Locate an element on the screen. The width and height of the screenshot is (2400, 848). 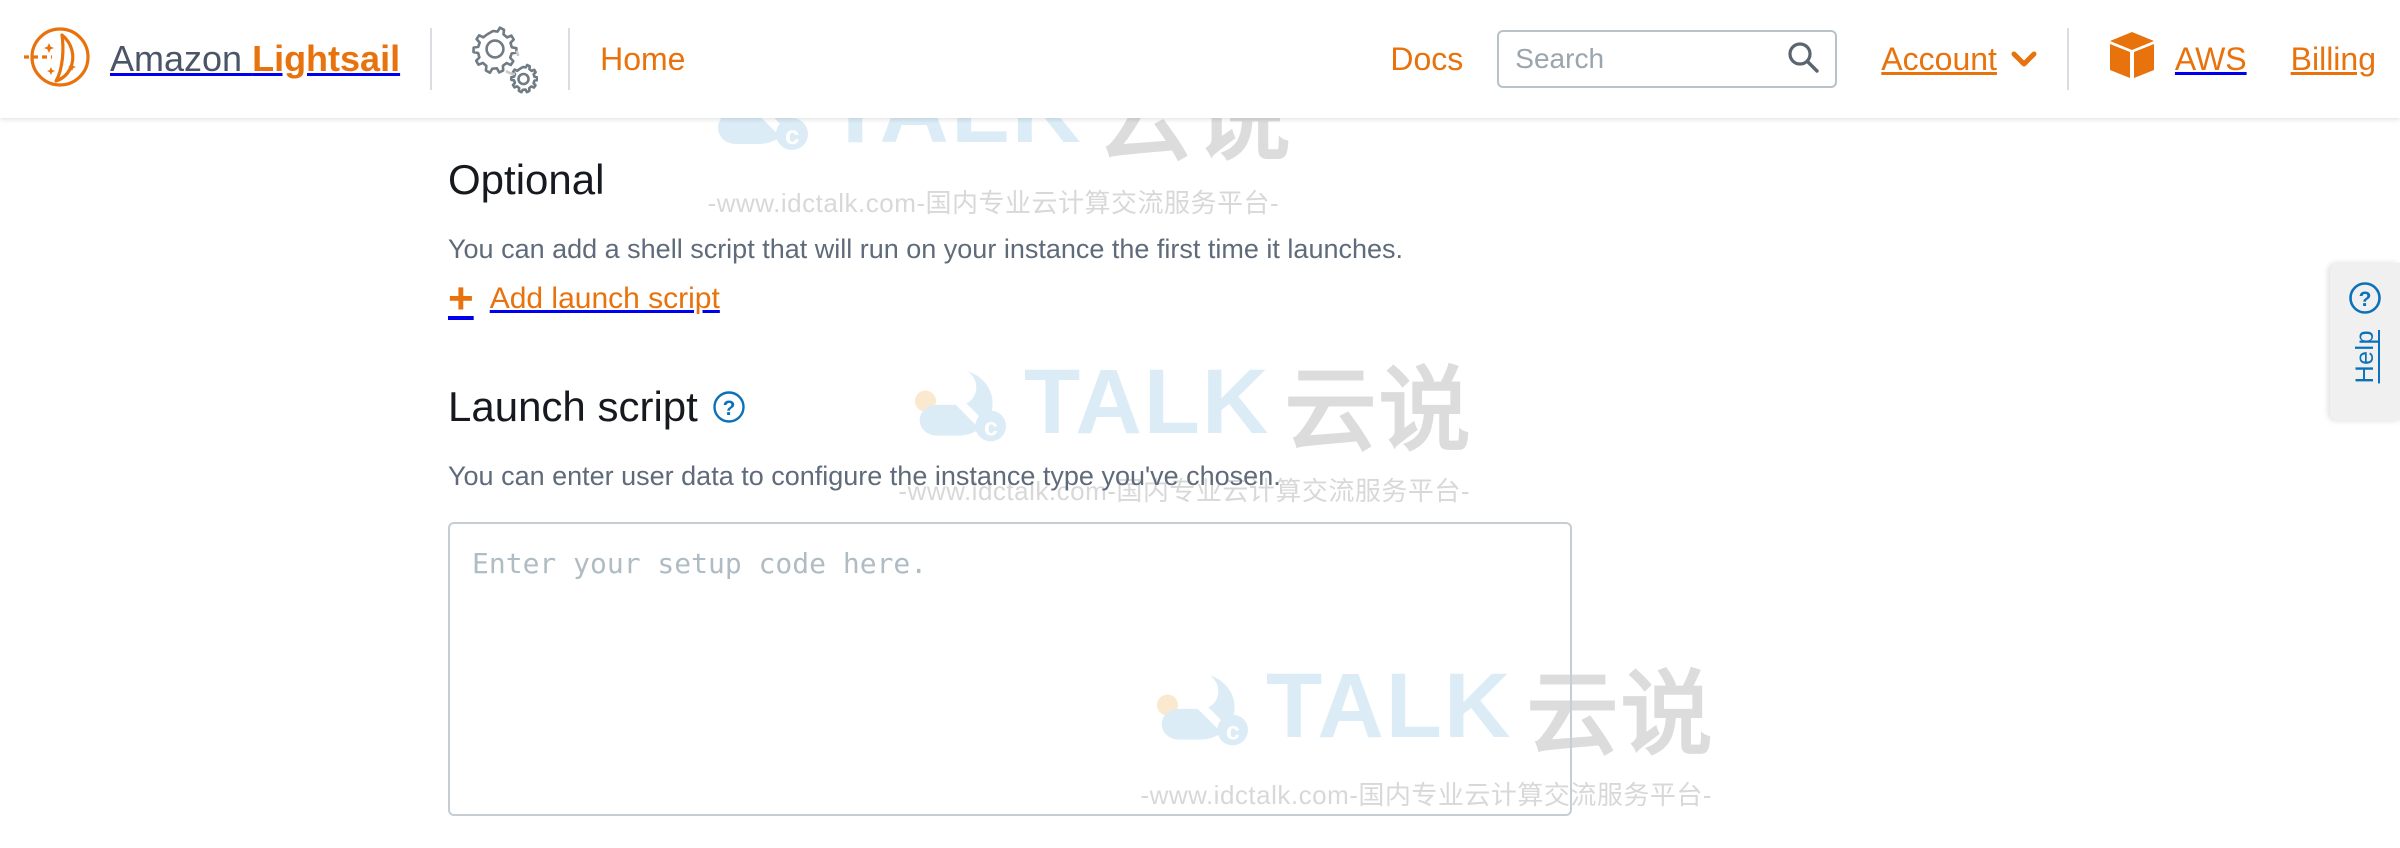
help-tab: ? Help is located at coordinates (2365, 342).